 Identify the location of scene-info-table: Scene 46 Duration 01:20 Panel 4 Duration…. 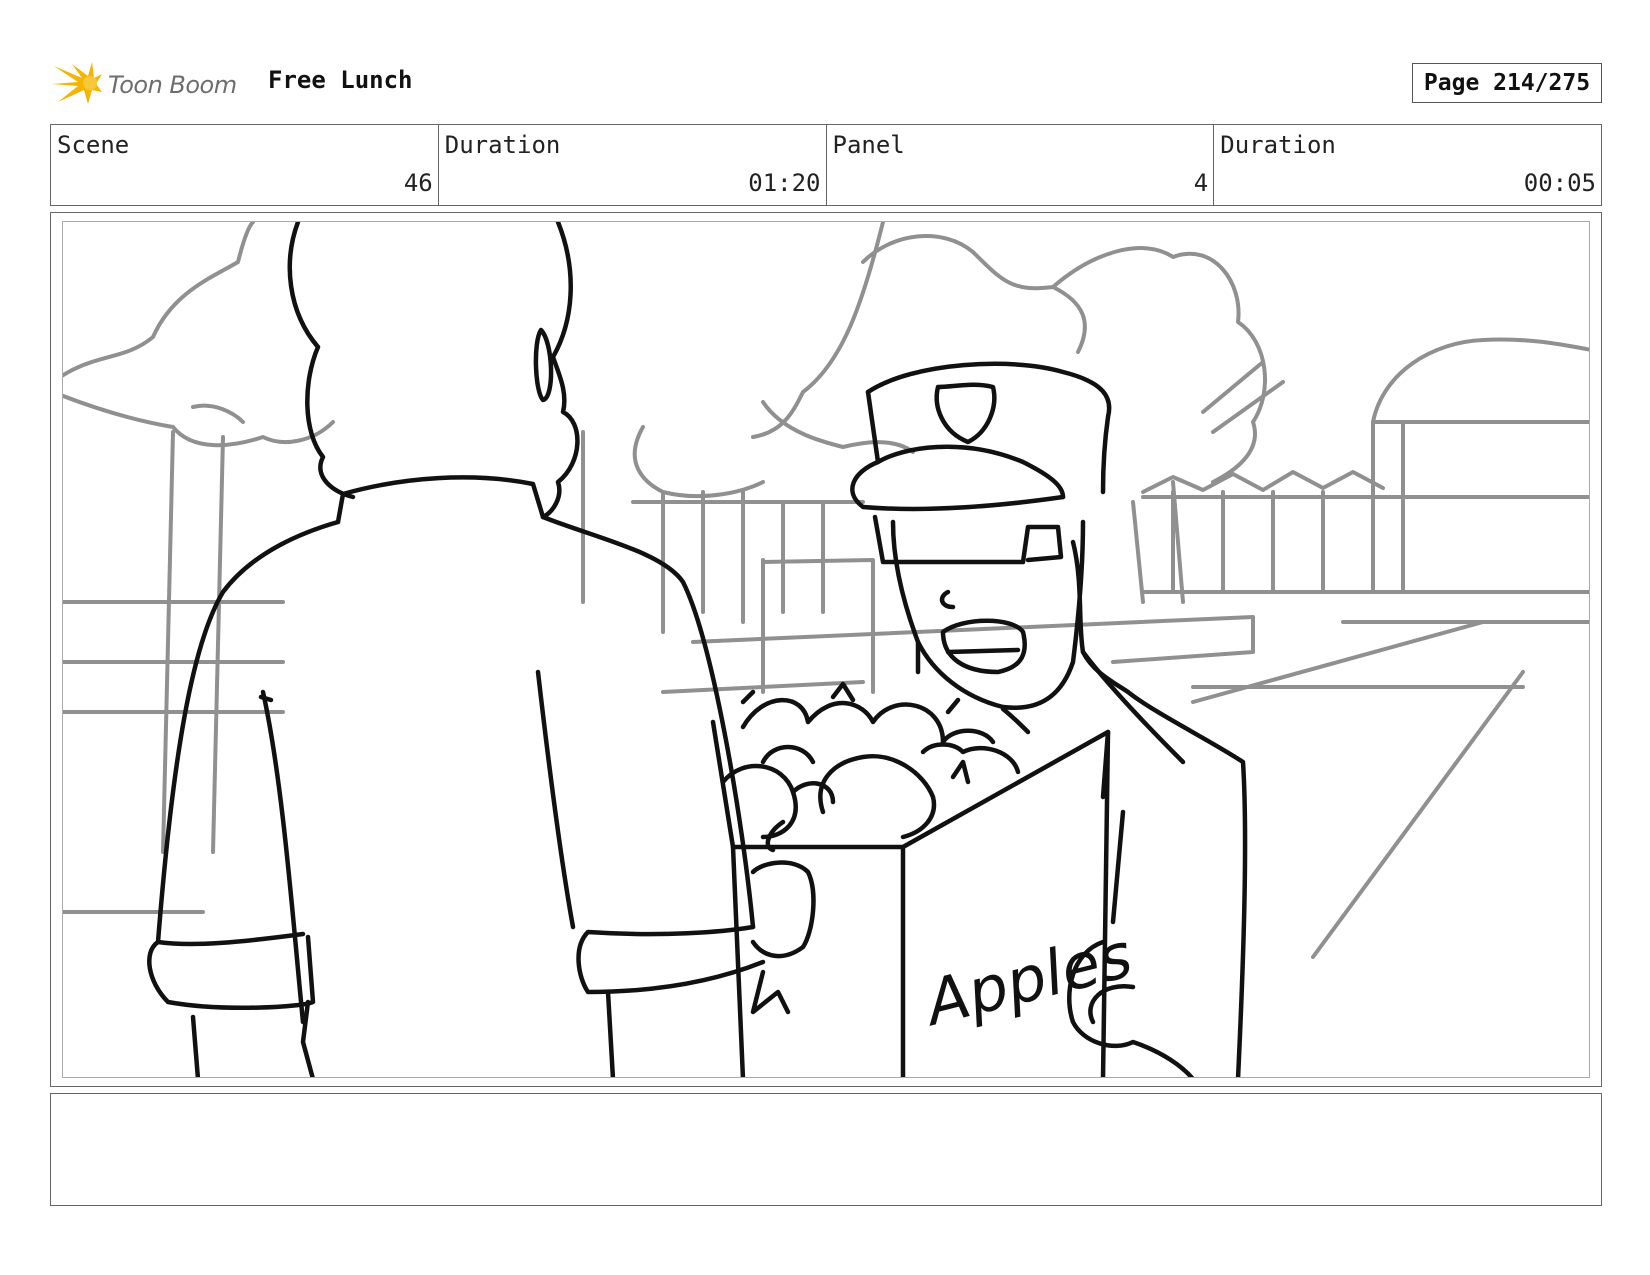
(826, 165).